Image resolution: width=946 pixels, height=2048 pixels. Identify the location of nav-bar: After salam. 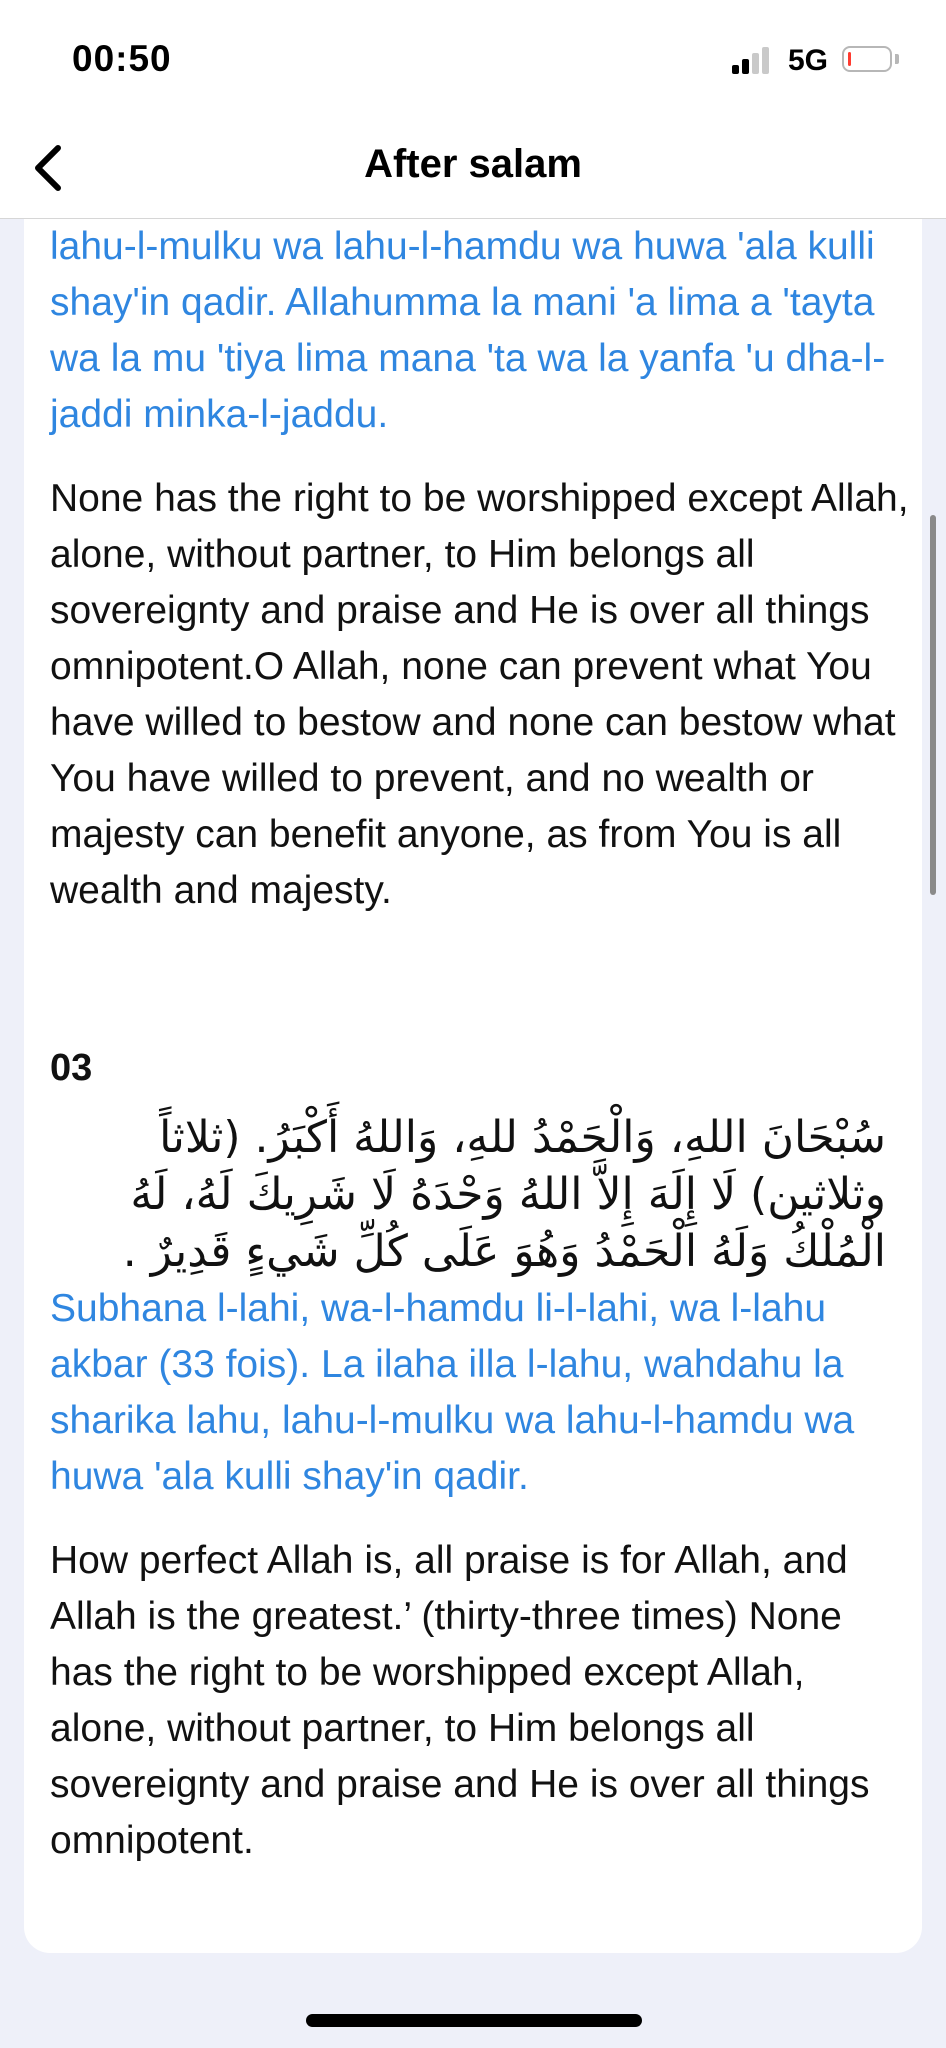
(473, 169).